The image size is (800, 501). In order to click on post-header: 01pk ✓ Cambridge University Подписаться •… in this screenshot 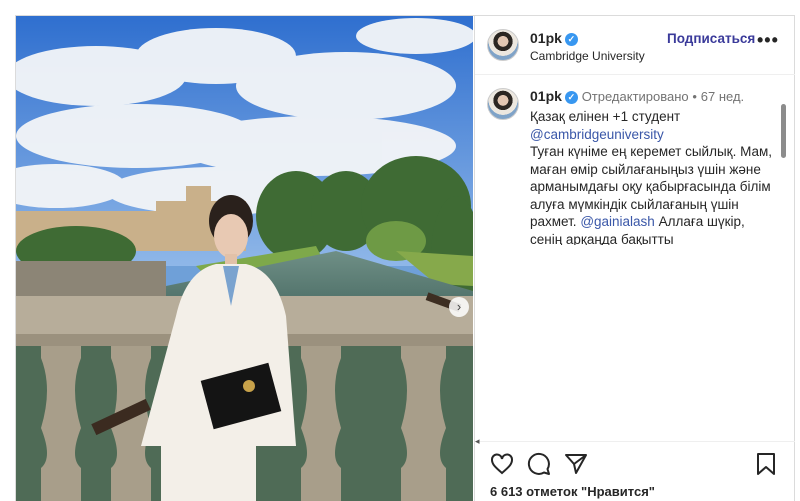, I will do `click(635, 45)`.